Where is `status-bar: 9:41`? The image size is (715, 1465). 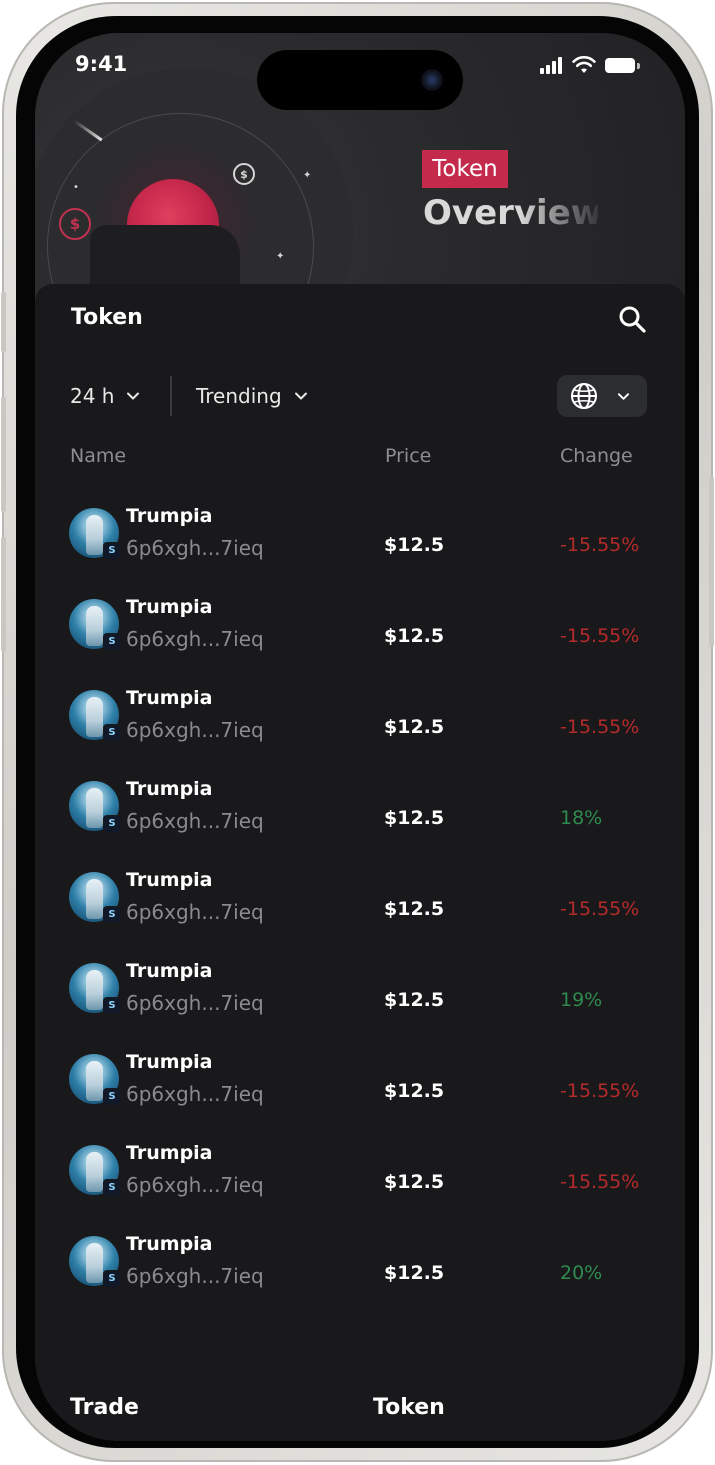
status-bar: 9:41 is located at coordinates (360, 71).